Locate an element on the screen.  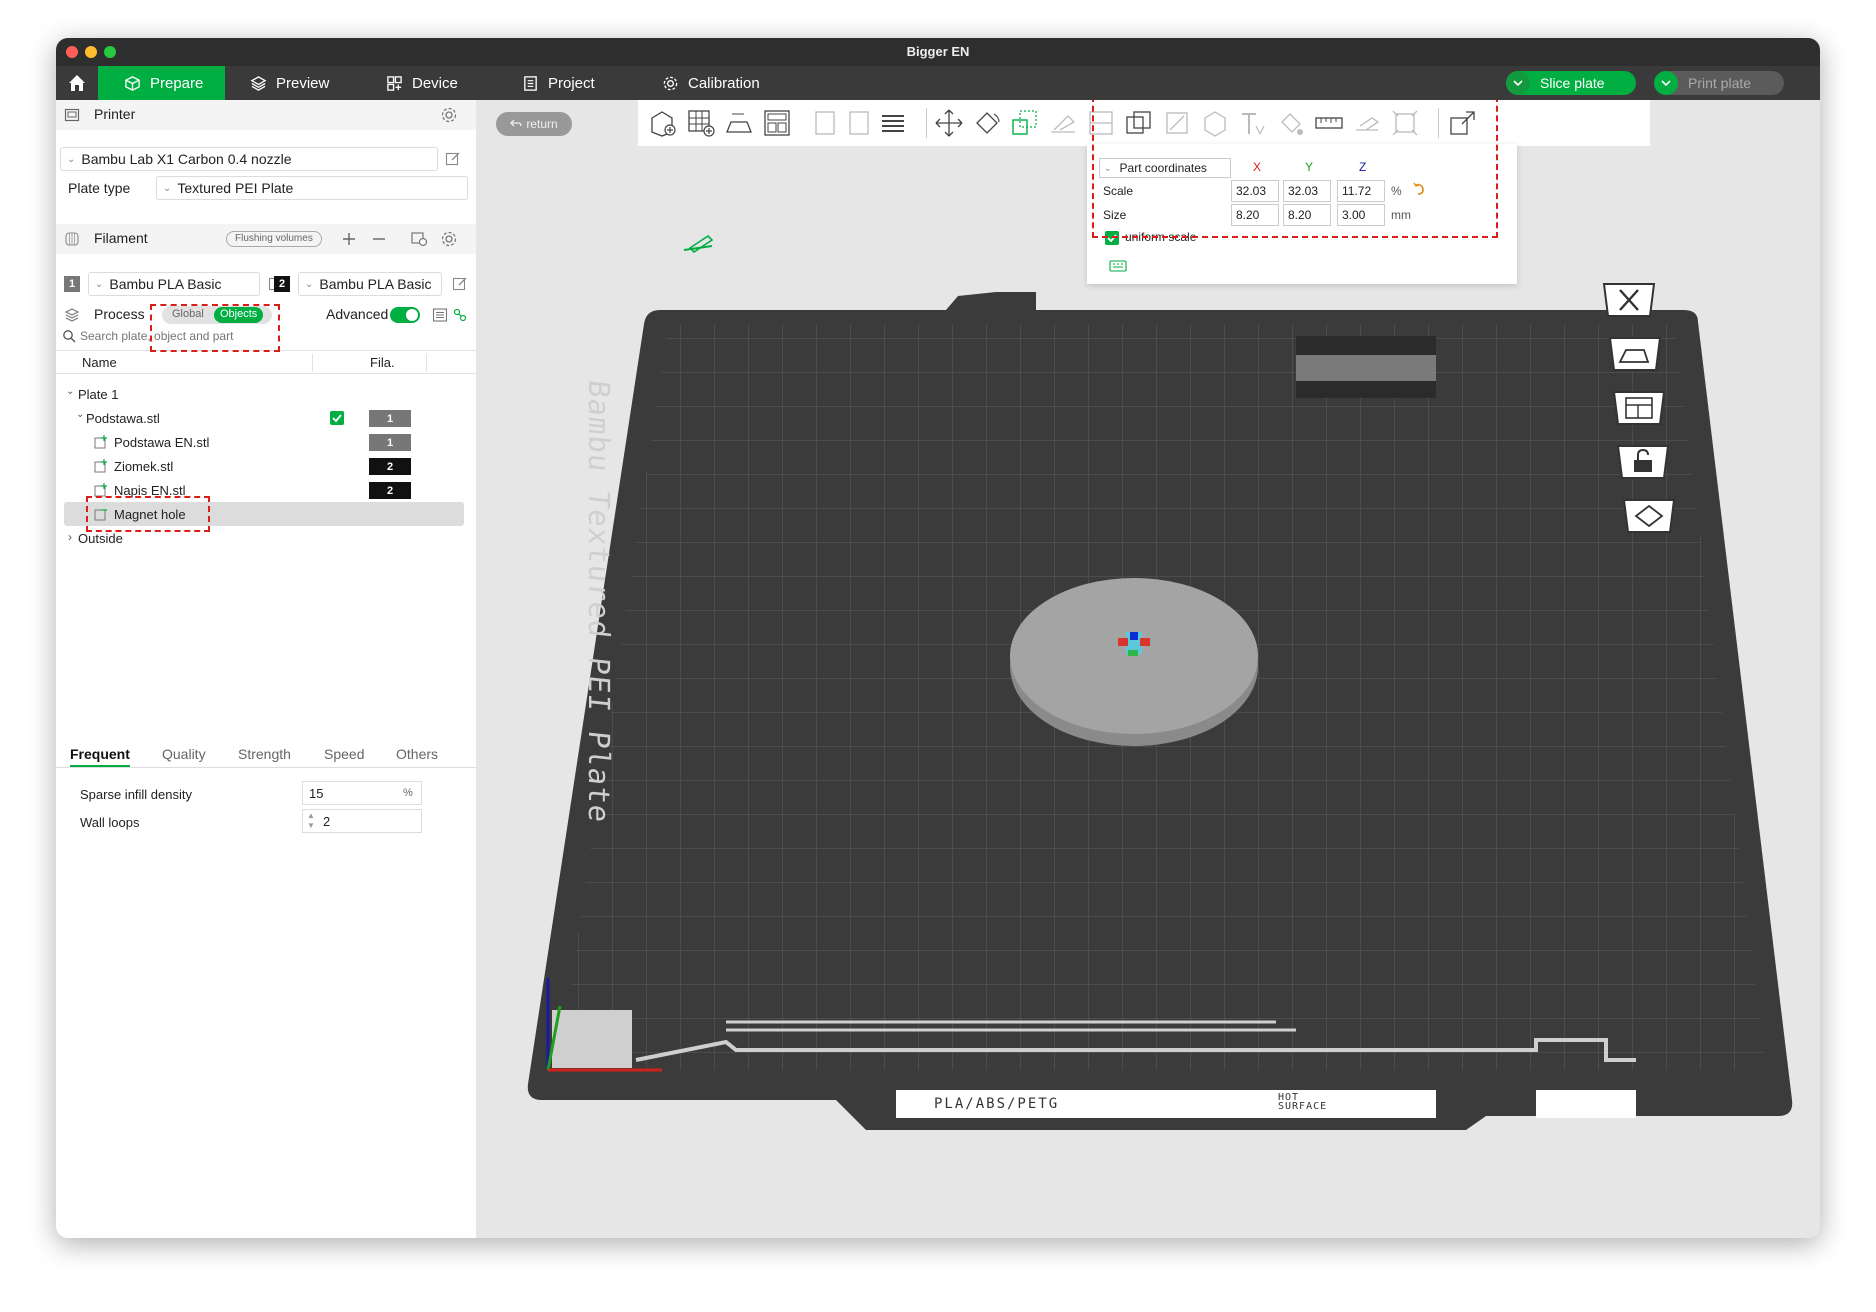
split-parts-icon is located at coordinates (859, 123).